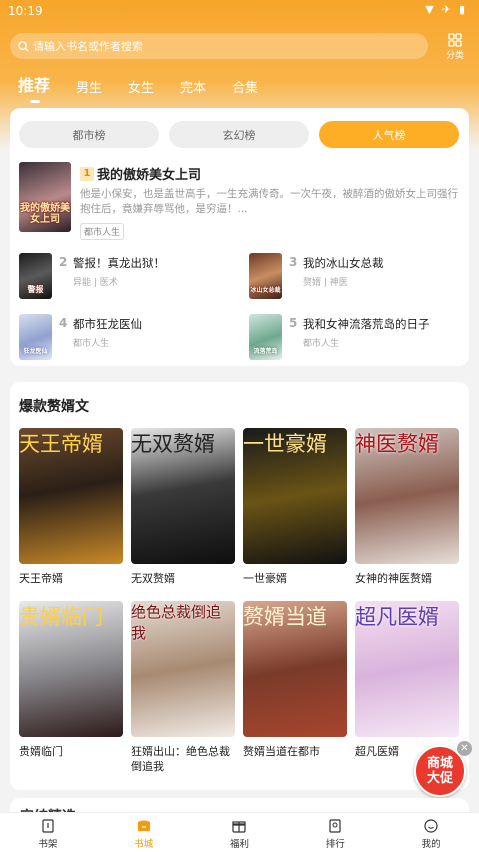 The image size is (479, 852). I want to click on category-label: 分类, so click(454, 56).